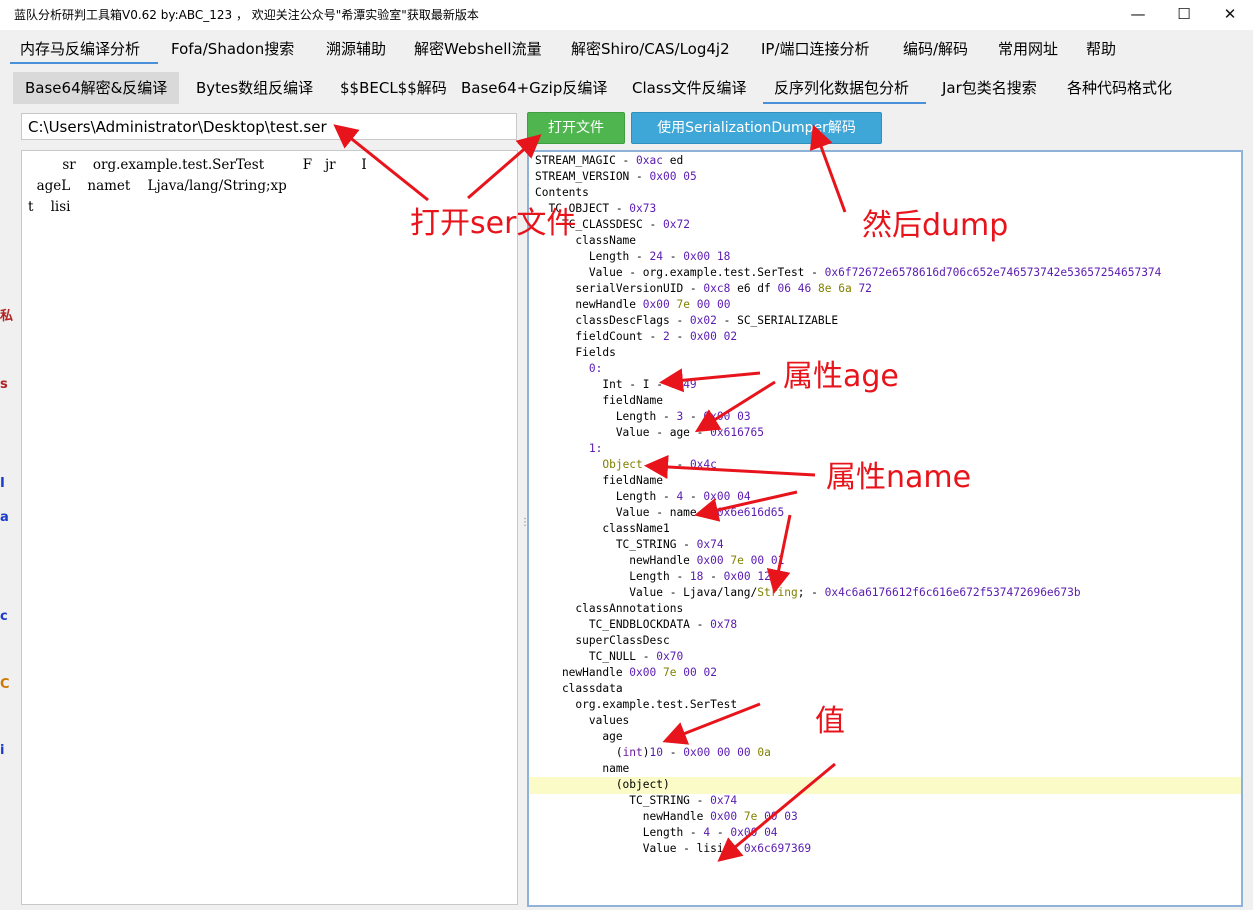 The height and width of the screenshot is (910, 1253). Describe the element at coordinates (5, 684) in the screenshot. I see `edge-glyph: C` at that location.